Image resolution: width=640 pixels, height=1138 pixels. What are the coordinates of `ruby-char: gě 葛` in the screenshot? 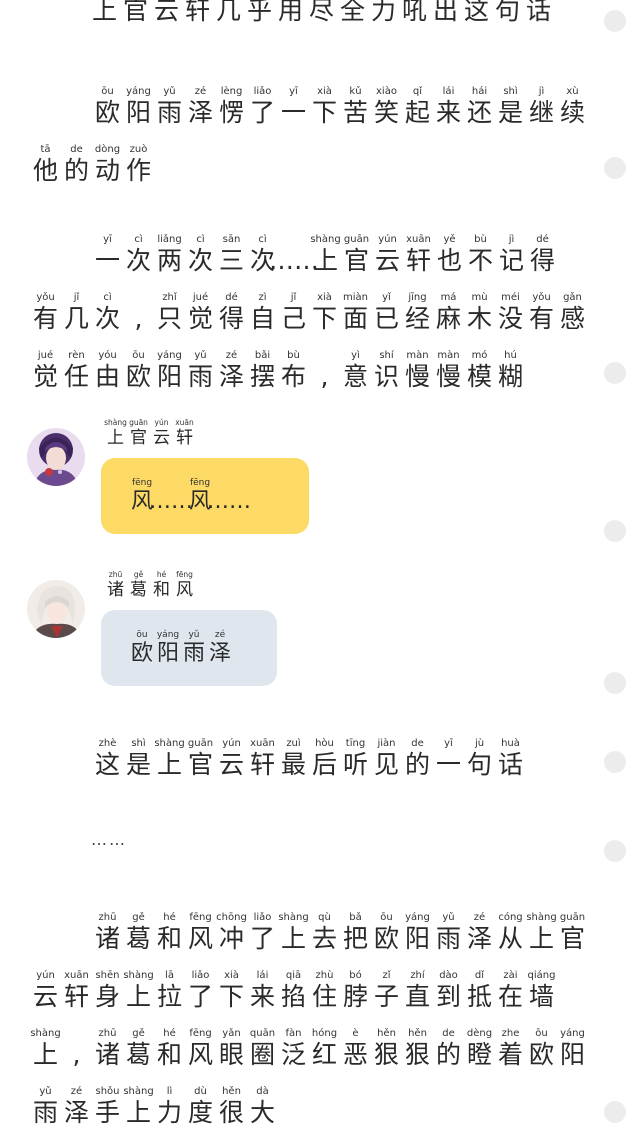 It's located at (138, 1049).